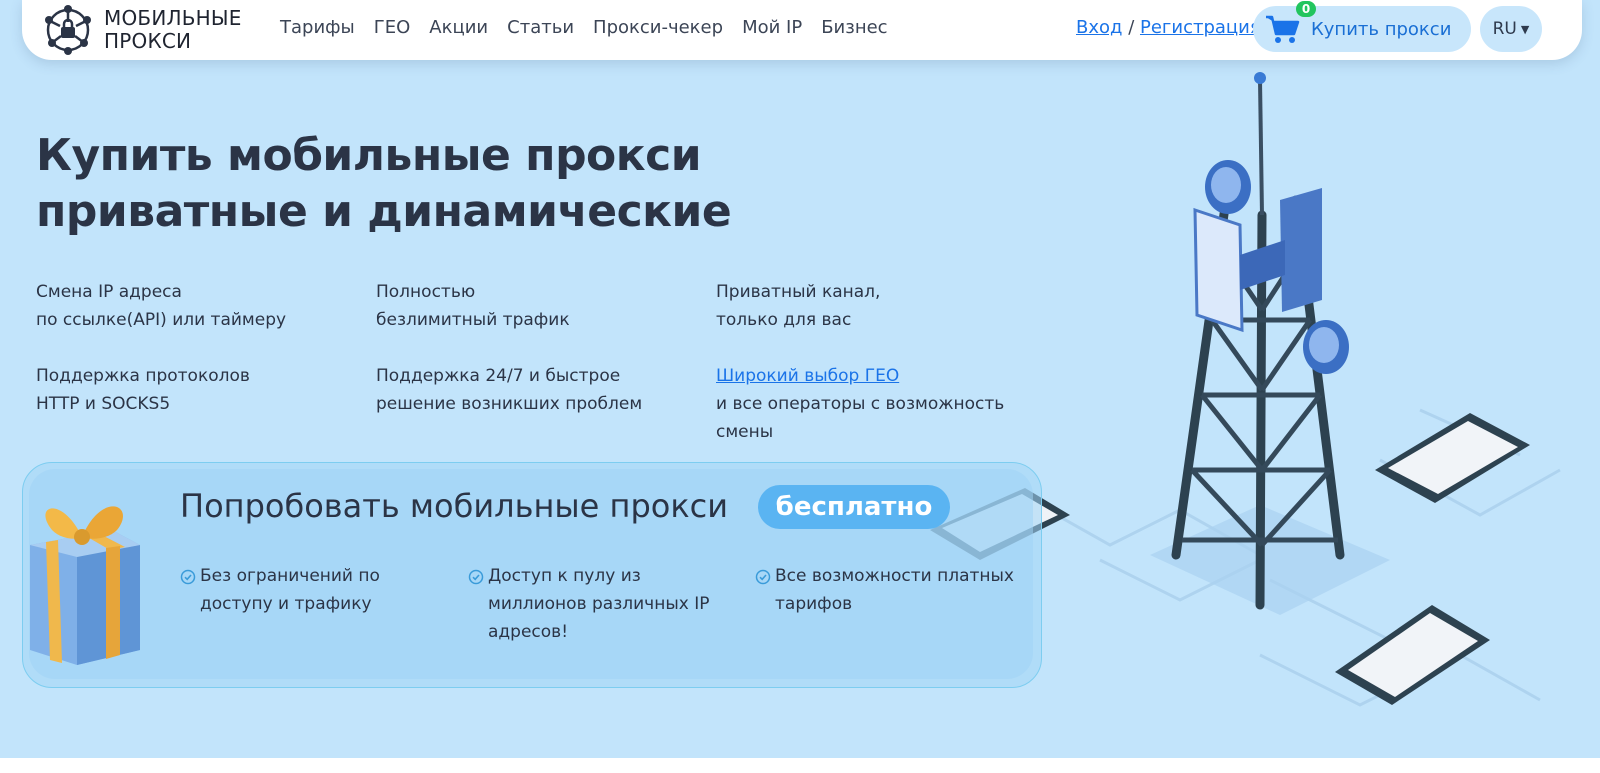 The height and width of the screenshot is (773, 1600). I want to click on benefit-no-limits: Без ограничений по доступу и трафику, so click(280, 590).